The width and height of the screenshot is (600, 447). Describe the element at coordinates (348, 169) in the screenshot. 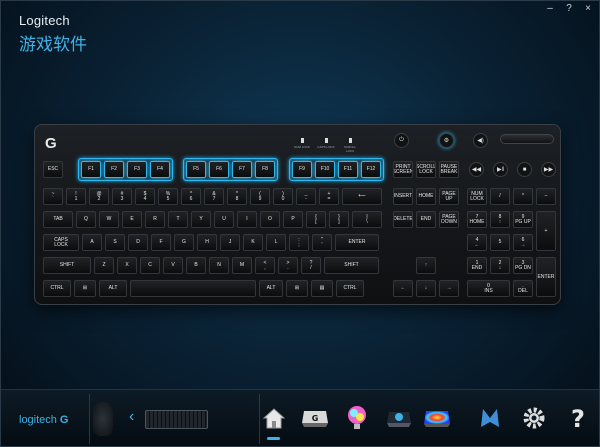

I see `key-f11: F11` at that location.